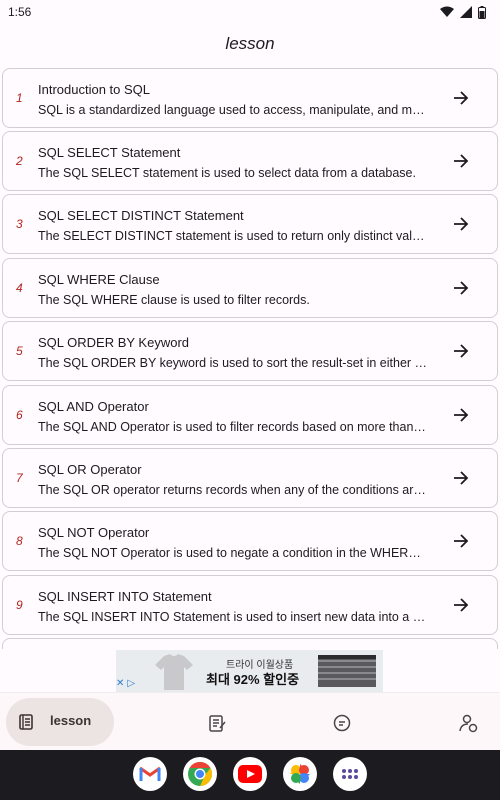  Describe the element at coordinates (300, 774) in the screenshot. I see `photos-icon` at that location.